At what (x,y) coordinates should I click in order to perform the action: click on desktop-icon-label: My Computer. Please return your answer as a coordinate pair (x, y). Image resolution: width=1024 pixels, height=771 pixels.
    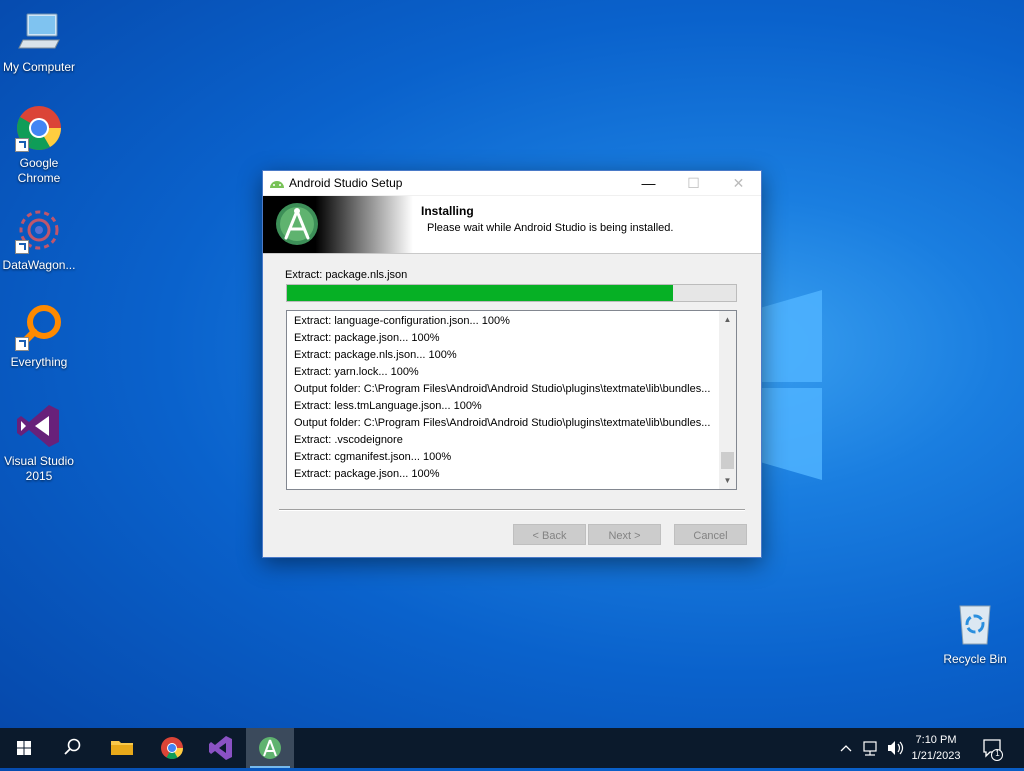
    Looking at the image, I should click on (39, 67).